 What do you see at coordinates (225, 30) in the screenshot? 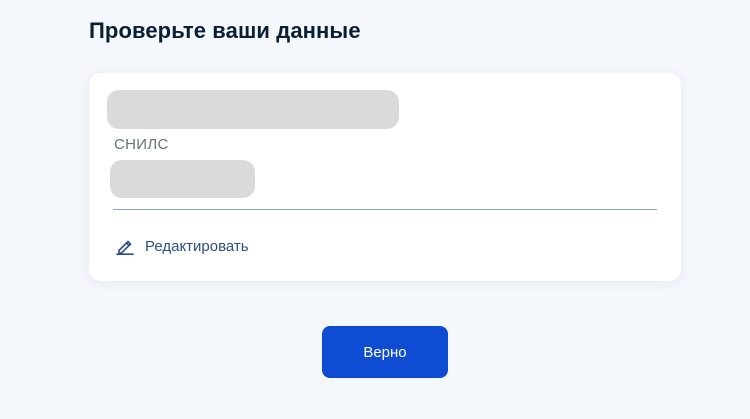
I see `page-title: Проверьте ваши данные` at bounding box center [225, 30].